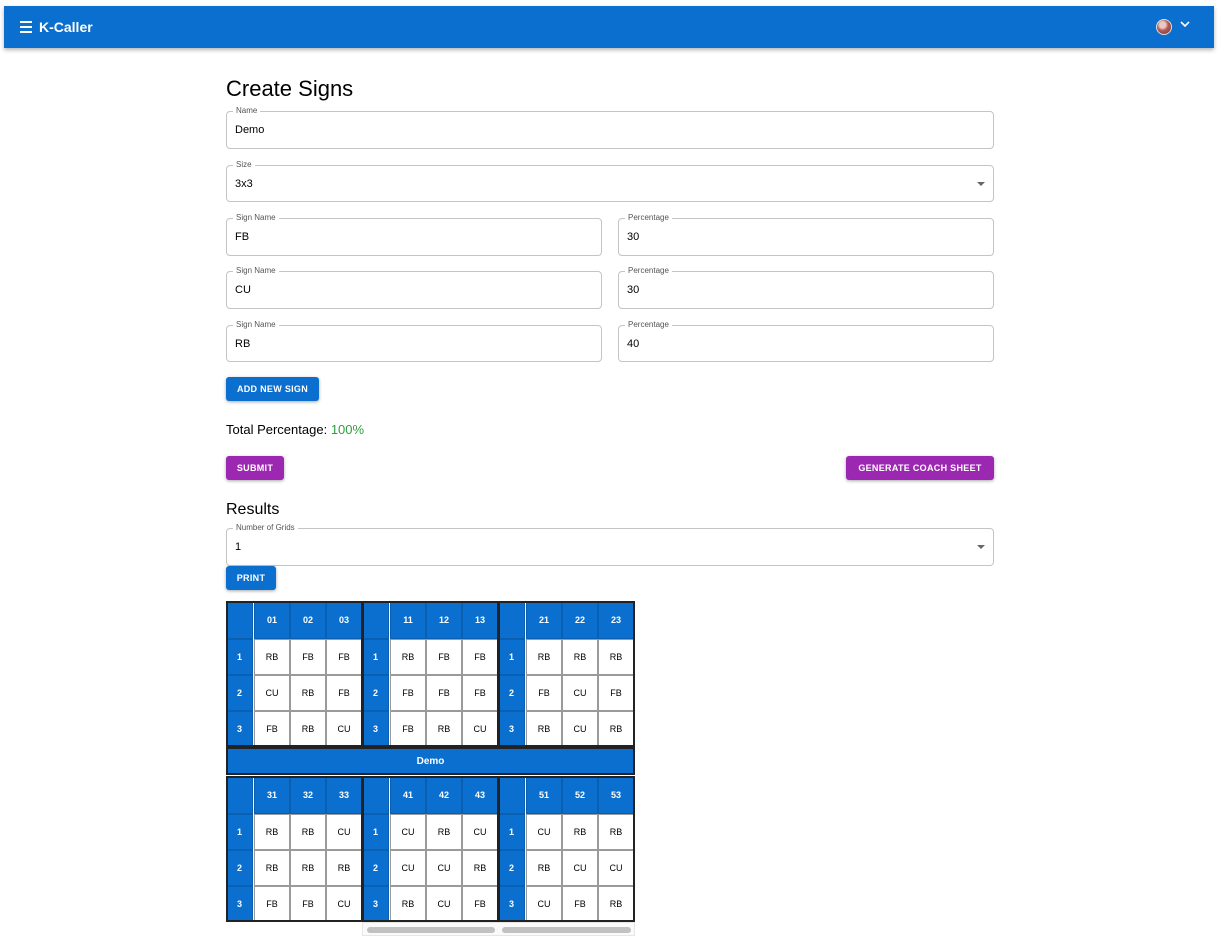 This screenshot has height=942, width=1218. I want to click on grid-block: 11 12 13 1 RB FB FB 2 FB FB FB 3 FB RB CU, so click(430, 674).